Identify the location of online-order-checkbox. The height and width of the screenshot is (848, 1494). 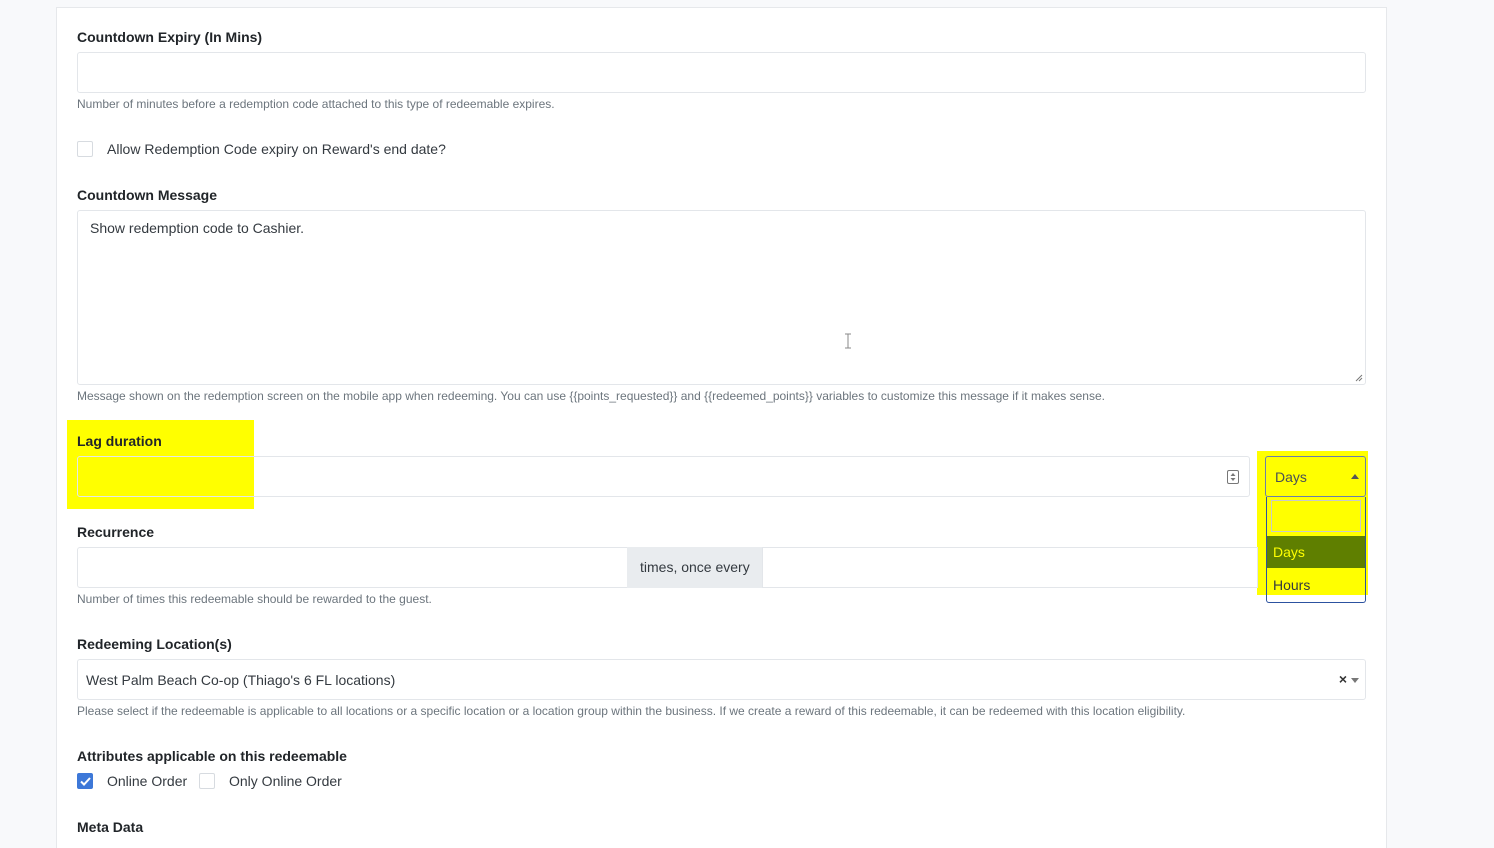
(85, 781).